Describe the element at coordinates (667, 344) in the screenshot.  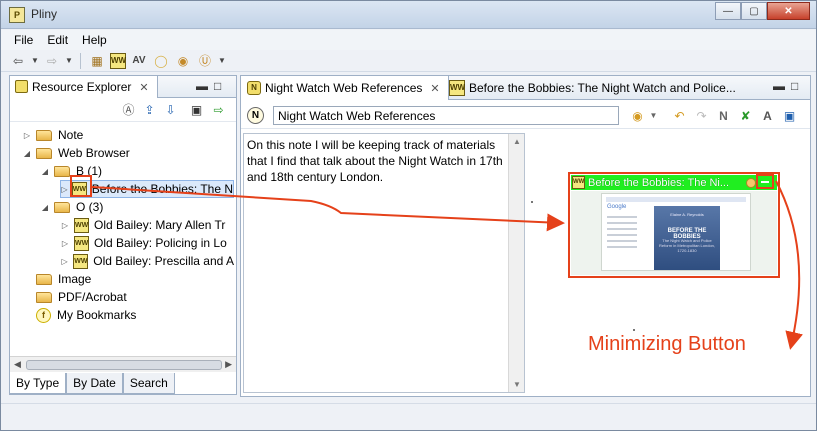
I see `annotation-label: Minimizing Button` at that location.